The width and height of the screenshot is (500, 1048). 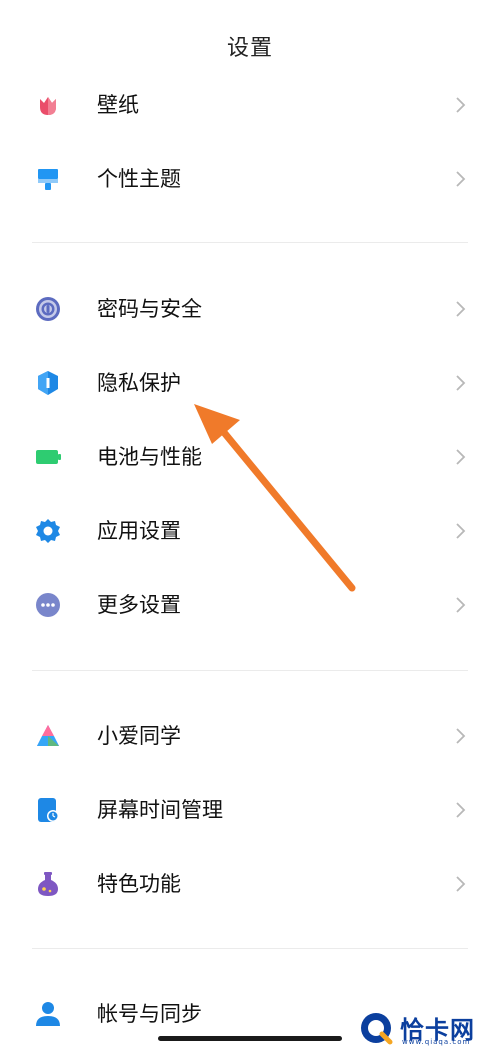 I want to click on settings-item-label: 小爱同学, so click(x=139, y=736).